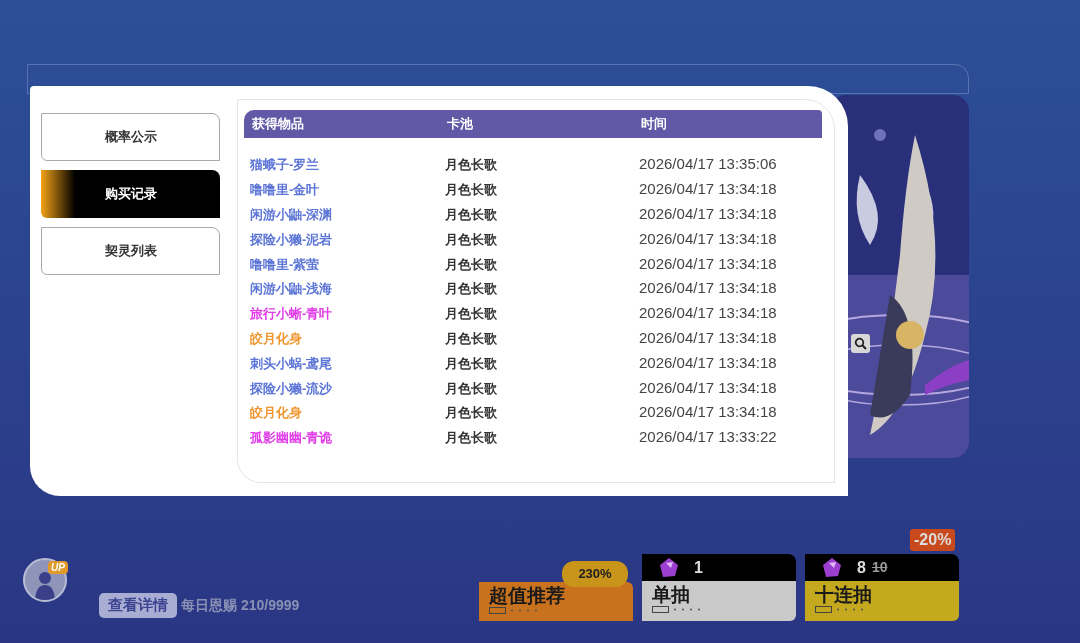 The image size is (1080, 643). What do you see at coordinates (240, 605) in the screenshot?
I see `daily-reward-text: 每日恩赐 210/9999` at bounding box center [240, 605].